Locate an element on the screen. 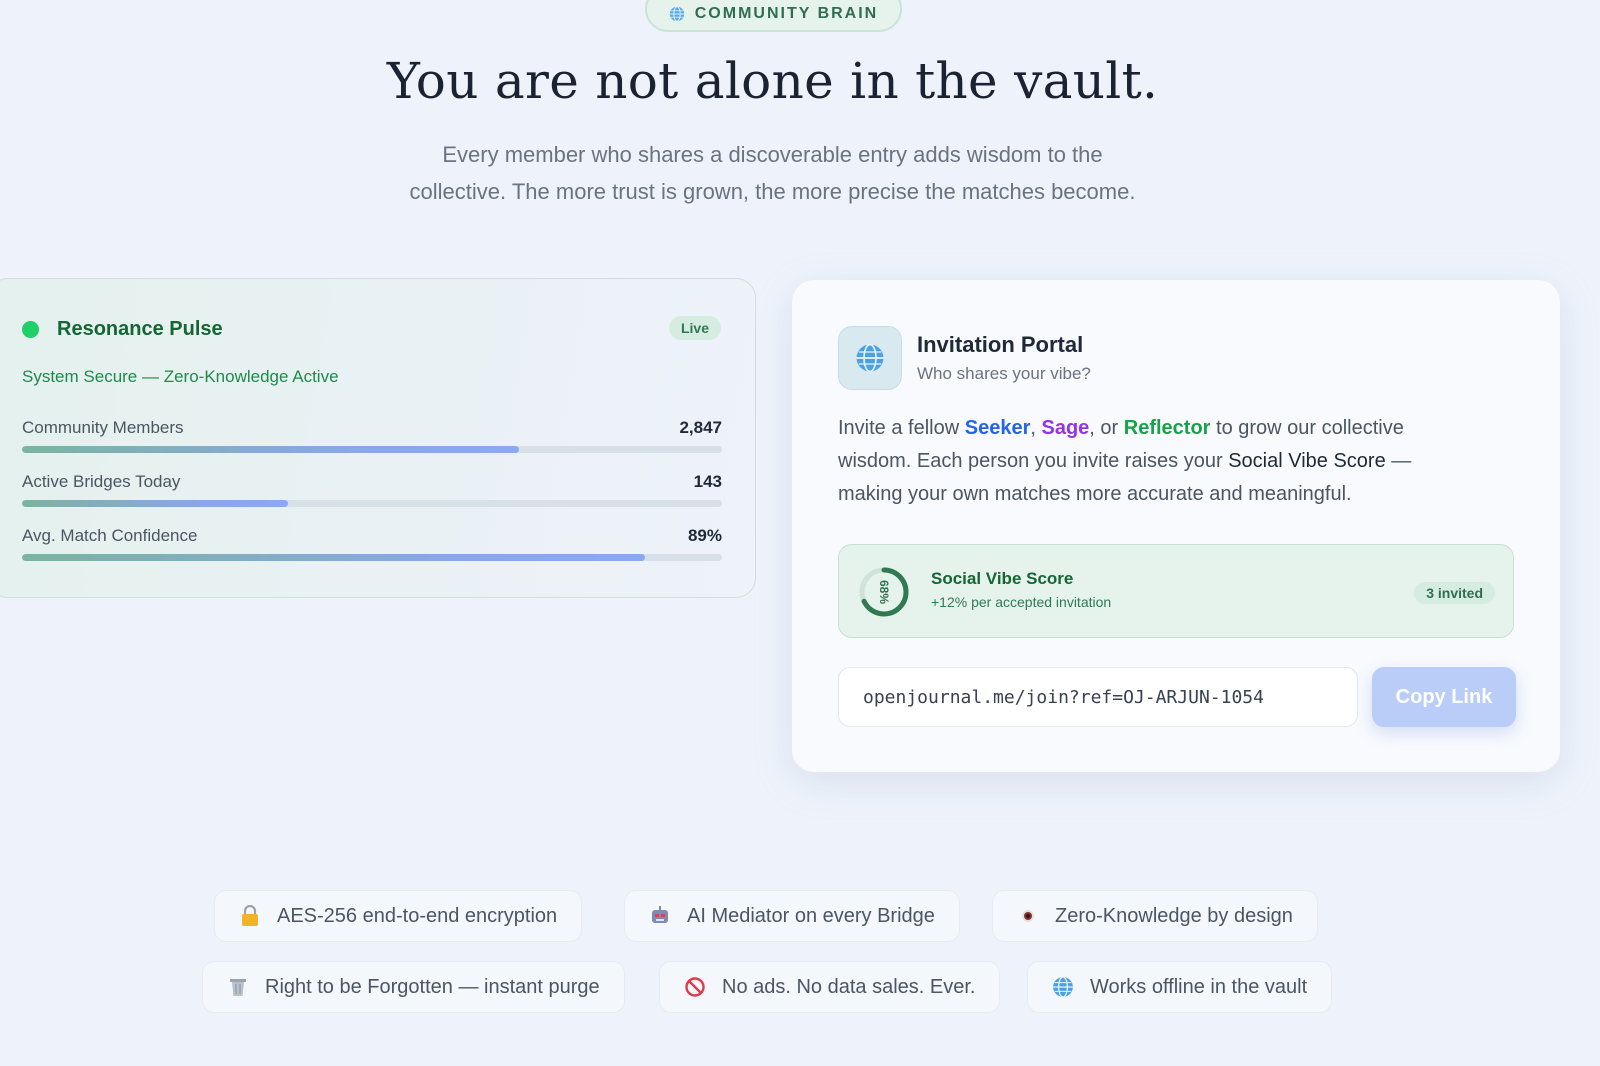 The width and height of the screenshot is (1600, 1066). metric-label: Active Bridges Today is located at coordinates (101, 481).